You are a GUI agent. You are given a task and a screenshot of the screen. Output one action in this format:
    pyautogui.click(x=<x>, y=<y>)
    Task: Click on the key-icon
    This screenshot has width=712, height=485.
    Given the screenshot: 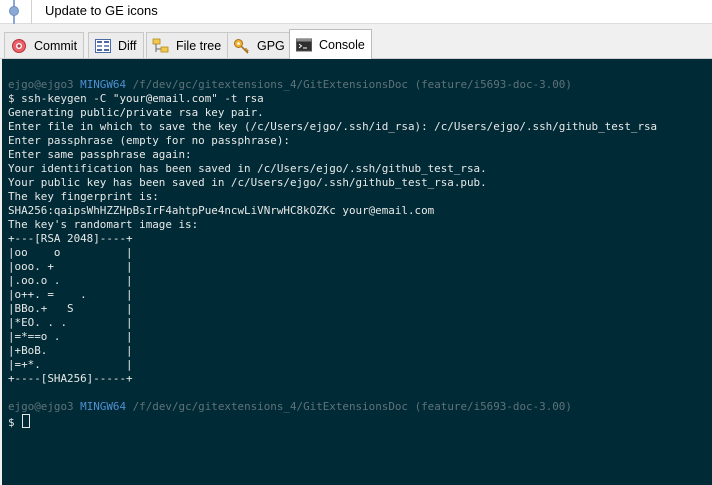 What is the action you would take?
    pyautogui.click(x=242, y=46)
    